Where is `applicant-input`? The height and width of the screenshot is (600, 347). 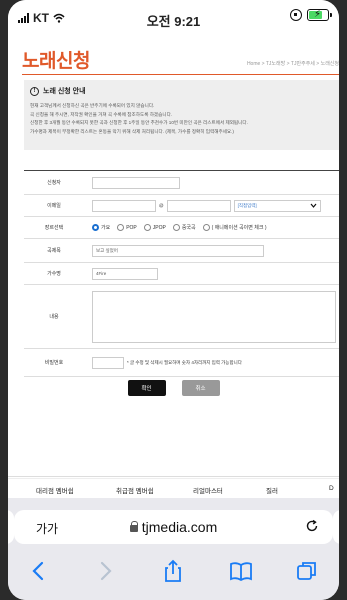 applicant-input is located at coordinates (136, 182).